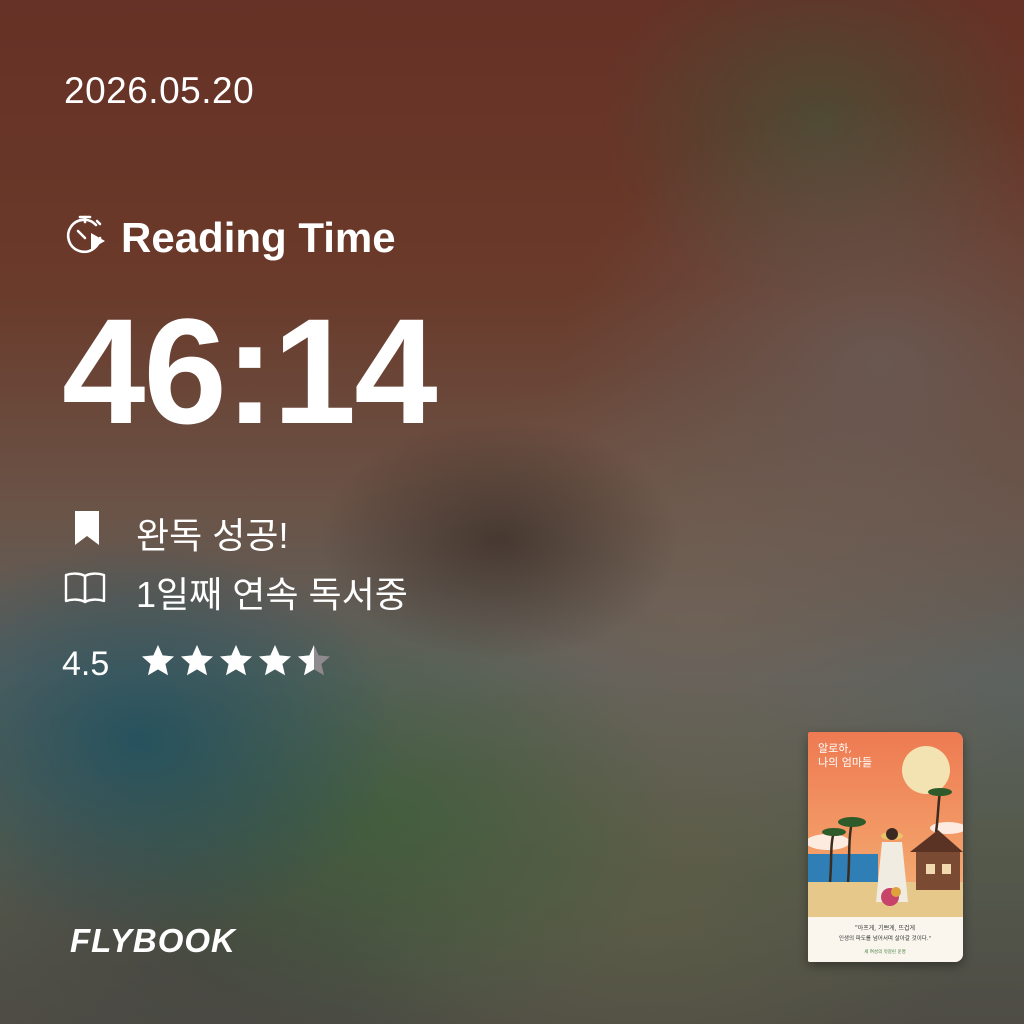 The width and height of the screenshot is (1024, 1024). What do you see at coordinates (885, 928) in the screenshot?
I see `book-quote-line1: "아프게, 기쁘게, 뜨겁게` at bounding box center [885, 928].